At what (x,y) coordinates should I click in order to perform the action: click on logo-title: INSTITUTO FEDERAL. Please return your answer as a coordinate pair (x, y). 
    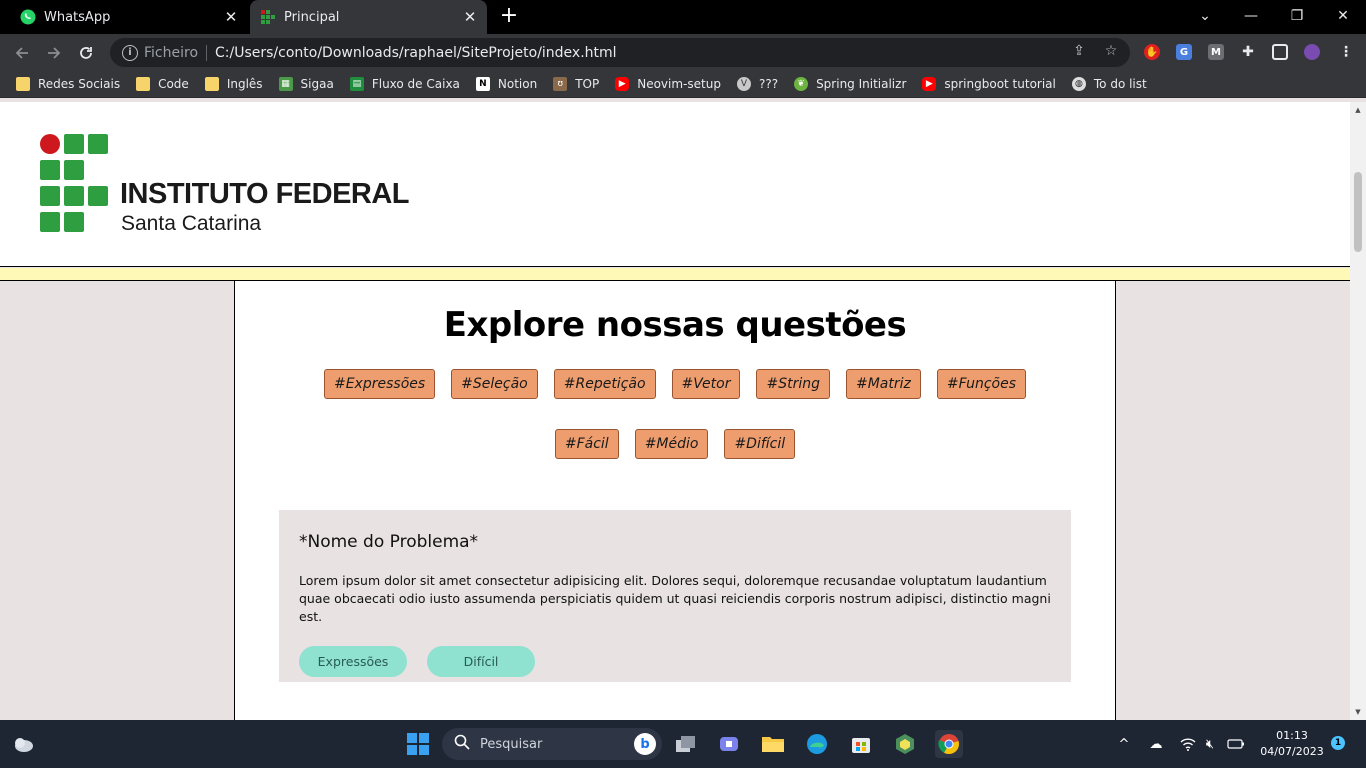
    Looking at the image, I should click on (265, 194).